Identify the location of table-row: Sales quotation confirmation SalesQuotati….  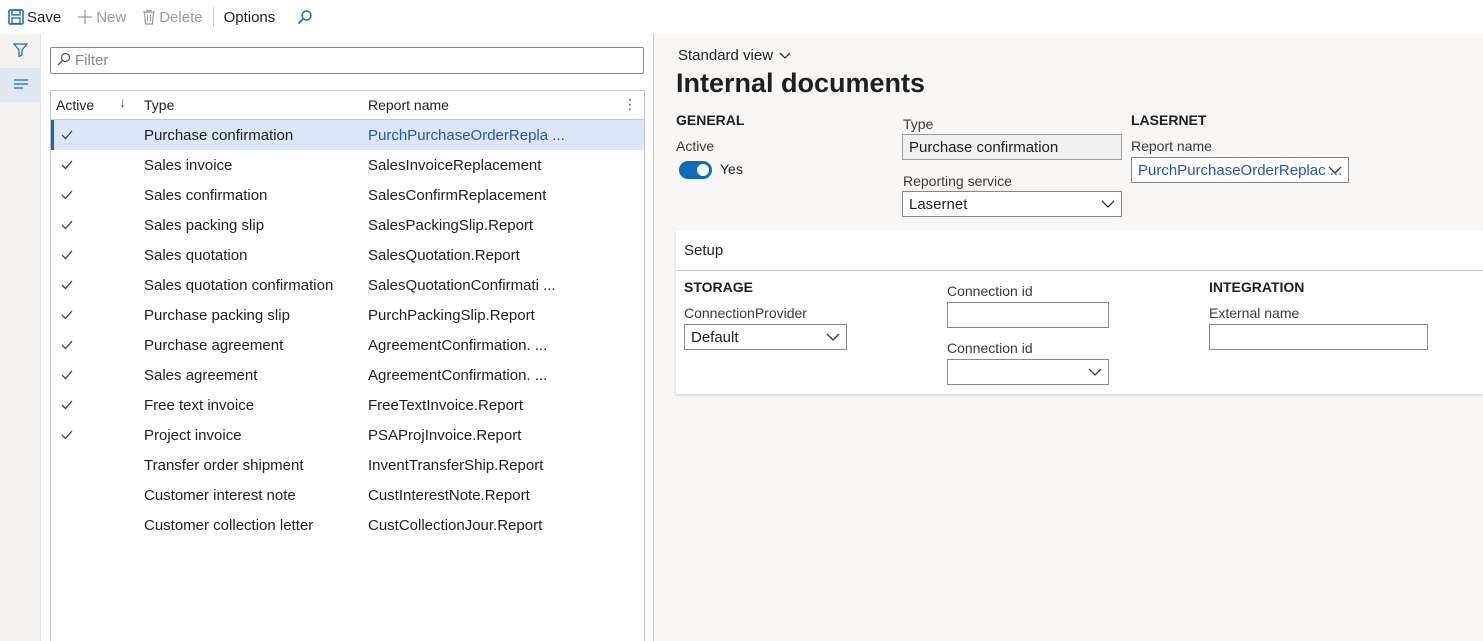
(347, 285).